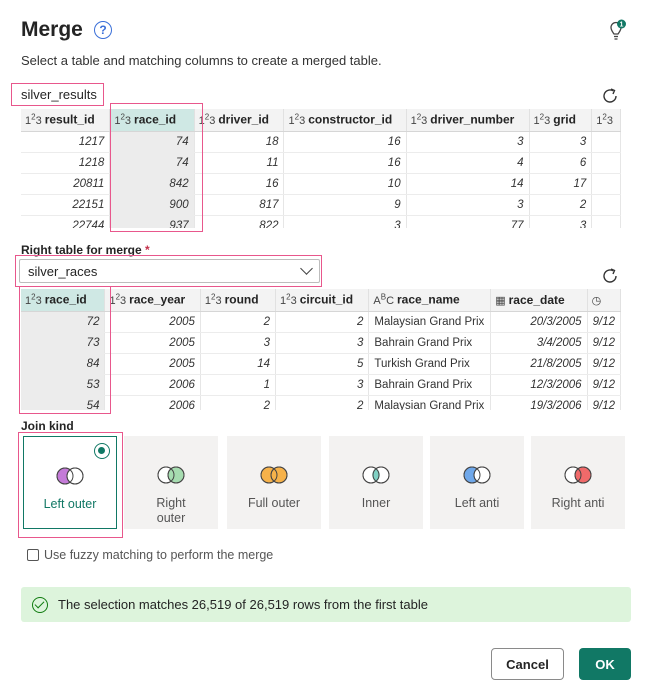 The height and width of the screenshot is (699, 652). I want to click on left-table-column-header: 123 constructor_id, so click(345, 120).